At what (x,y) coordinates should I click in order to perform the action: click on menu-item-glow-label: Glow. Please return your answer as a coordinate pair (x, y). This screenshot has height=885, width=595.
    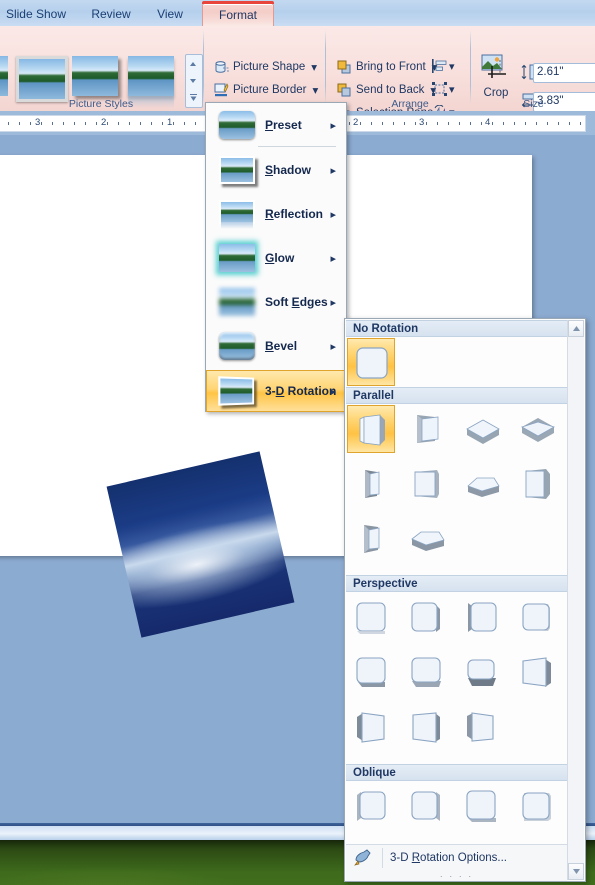
    Looking at the image, I should click on (280, 258).